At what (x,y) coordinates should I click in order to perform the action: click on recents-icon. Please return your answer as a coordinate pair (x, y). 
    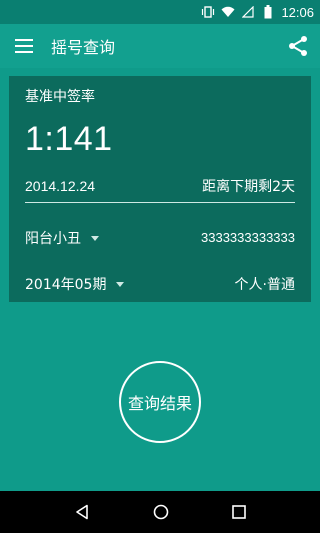
    Looking at the image, I should click on (239, 512).